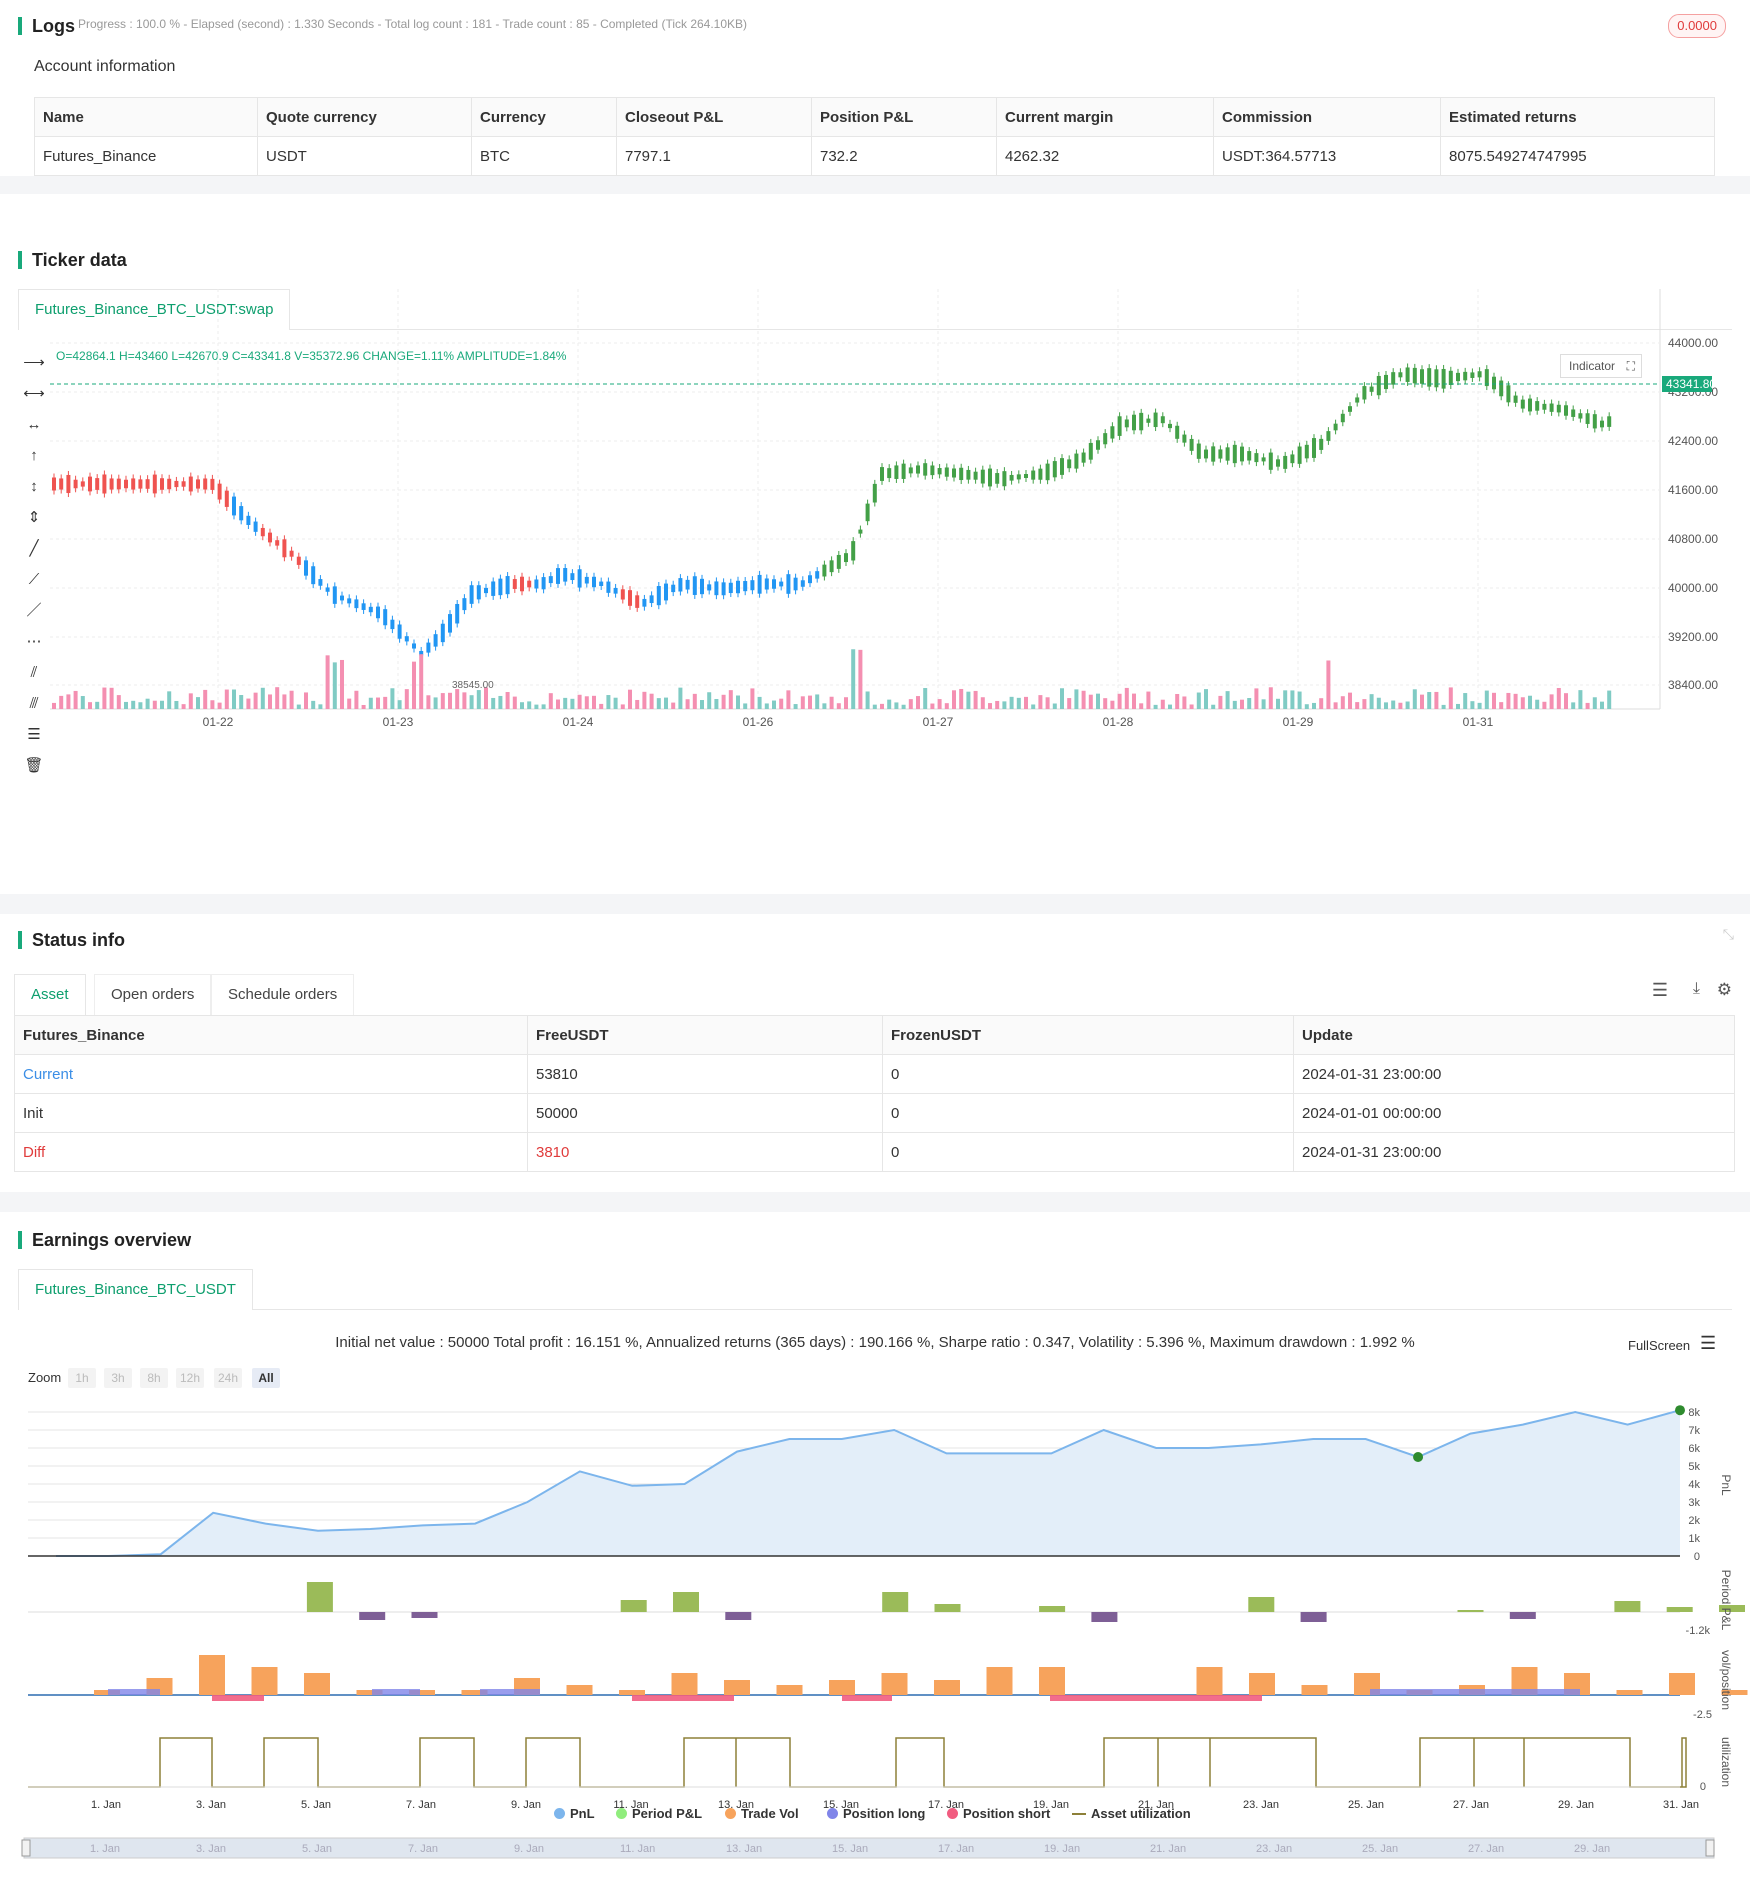 The width and height of the screenshot is (1750, 1891). What do you see at coordinates (134, 1692) in the screenshot?
I see `position-long-bar` at bounding box center [134, 1692].